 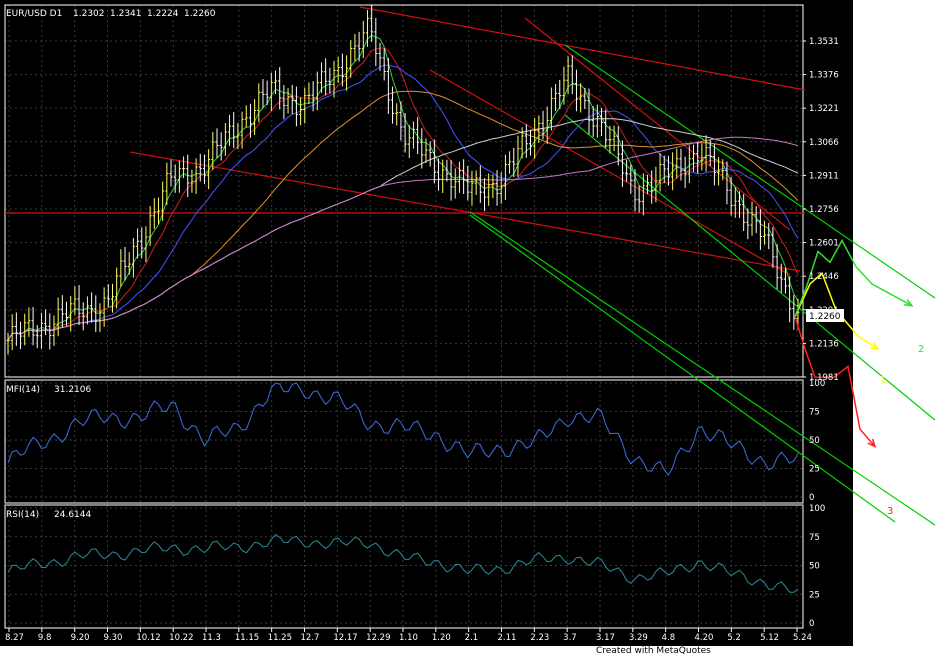 What do you see at coordinates (80, 638) in the screenshot?
I see `x-tick-label: 9.20` at bounding box center [80, 638].